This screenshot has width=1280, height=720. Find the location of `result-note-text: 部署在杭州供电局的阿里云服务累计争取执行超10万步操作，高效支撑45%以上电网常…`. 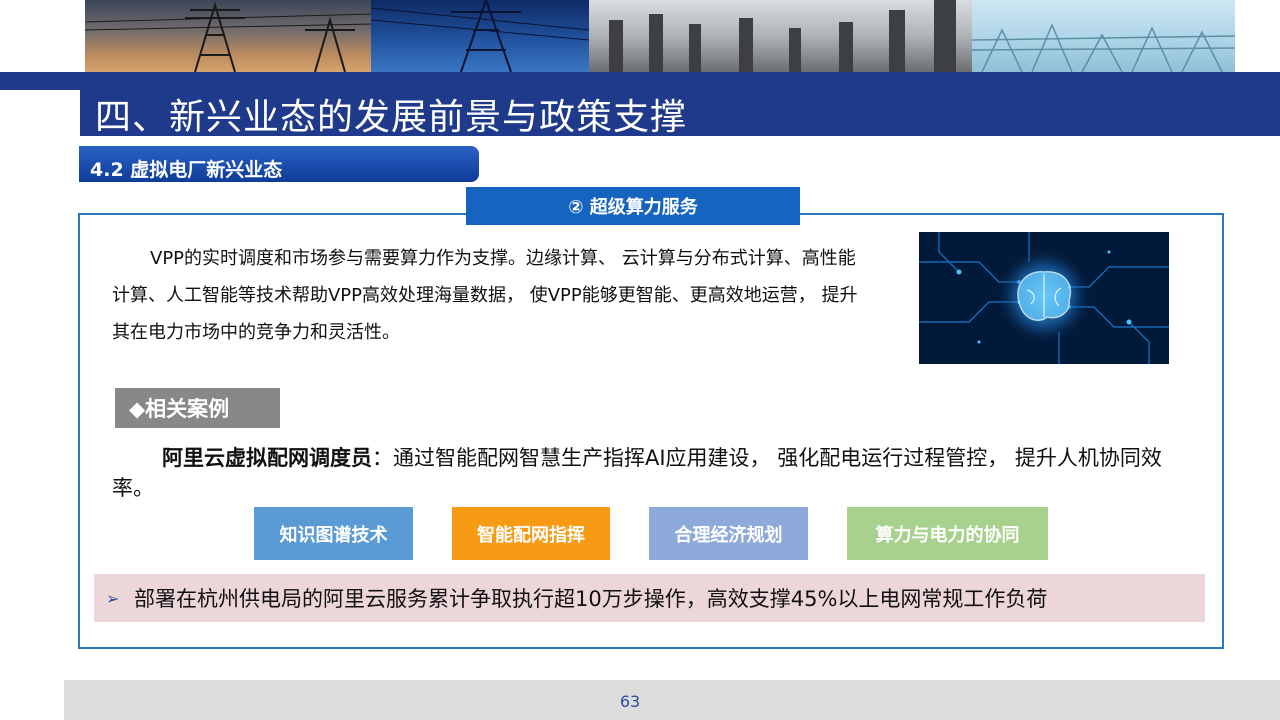

result-note-text: 部署在杭州供电局的阿里云服务累计争取执行超10万步操作，高效支撑45%以上电网常… is located at coordinates (591, 599).